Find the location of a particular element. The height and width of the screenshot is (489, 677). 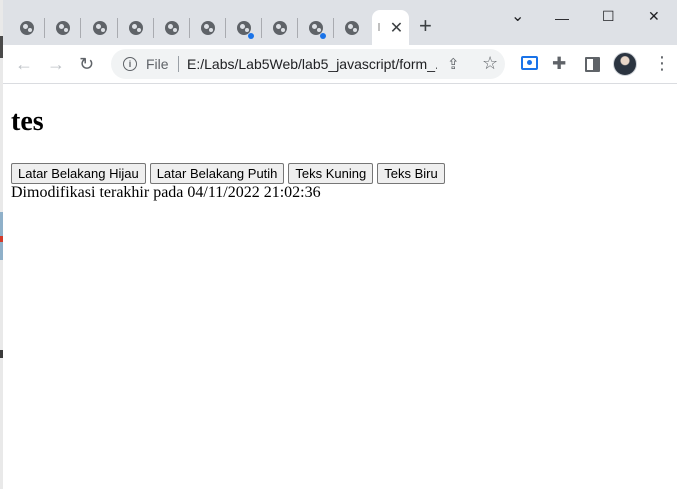

tab-active: ✕ is located at coordinates (390, 27).